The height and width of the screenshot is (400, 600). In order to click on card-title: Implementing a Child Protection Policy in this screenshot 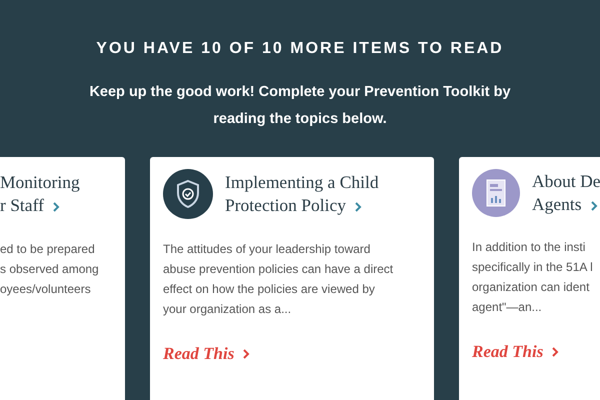, I will do `click(302, 194)`.